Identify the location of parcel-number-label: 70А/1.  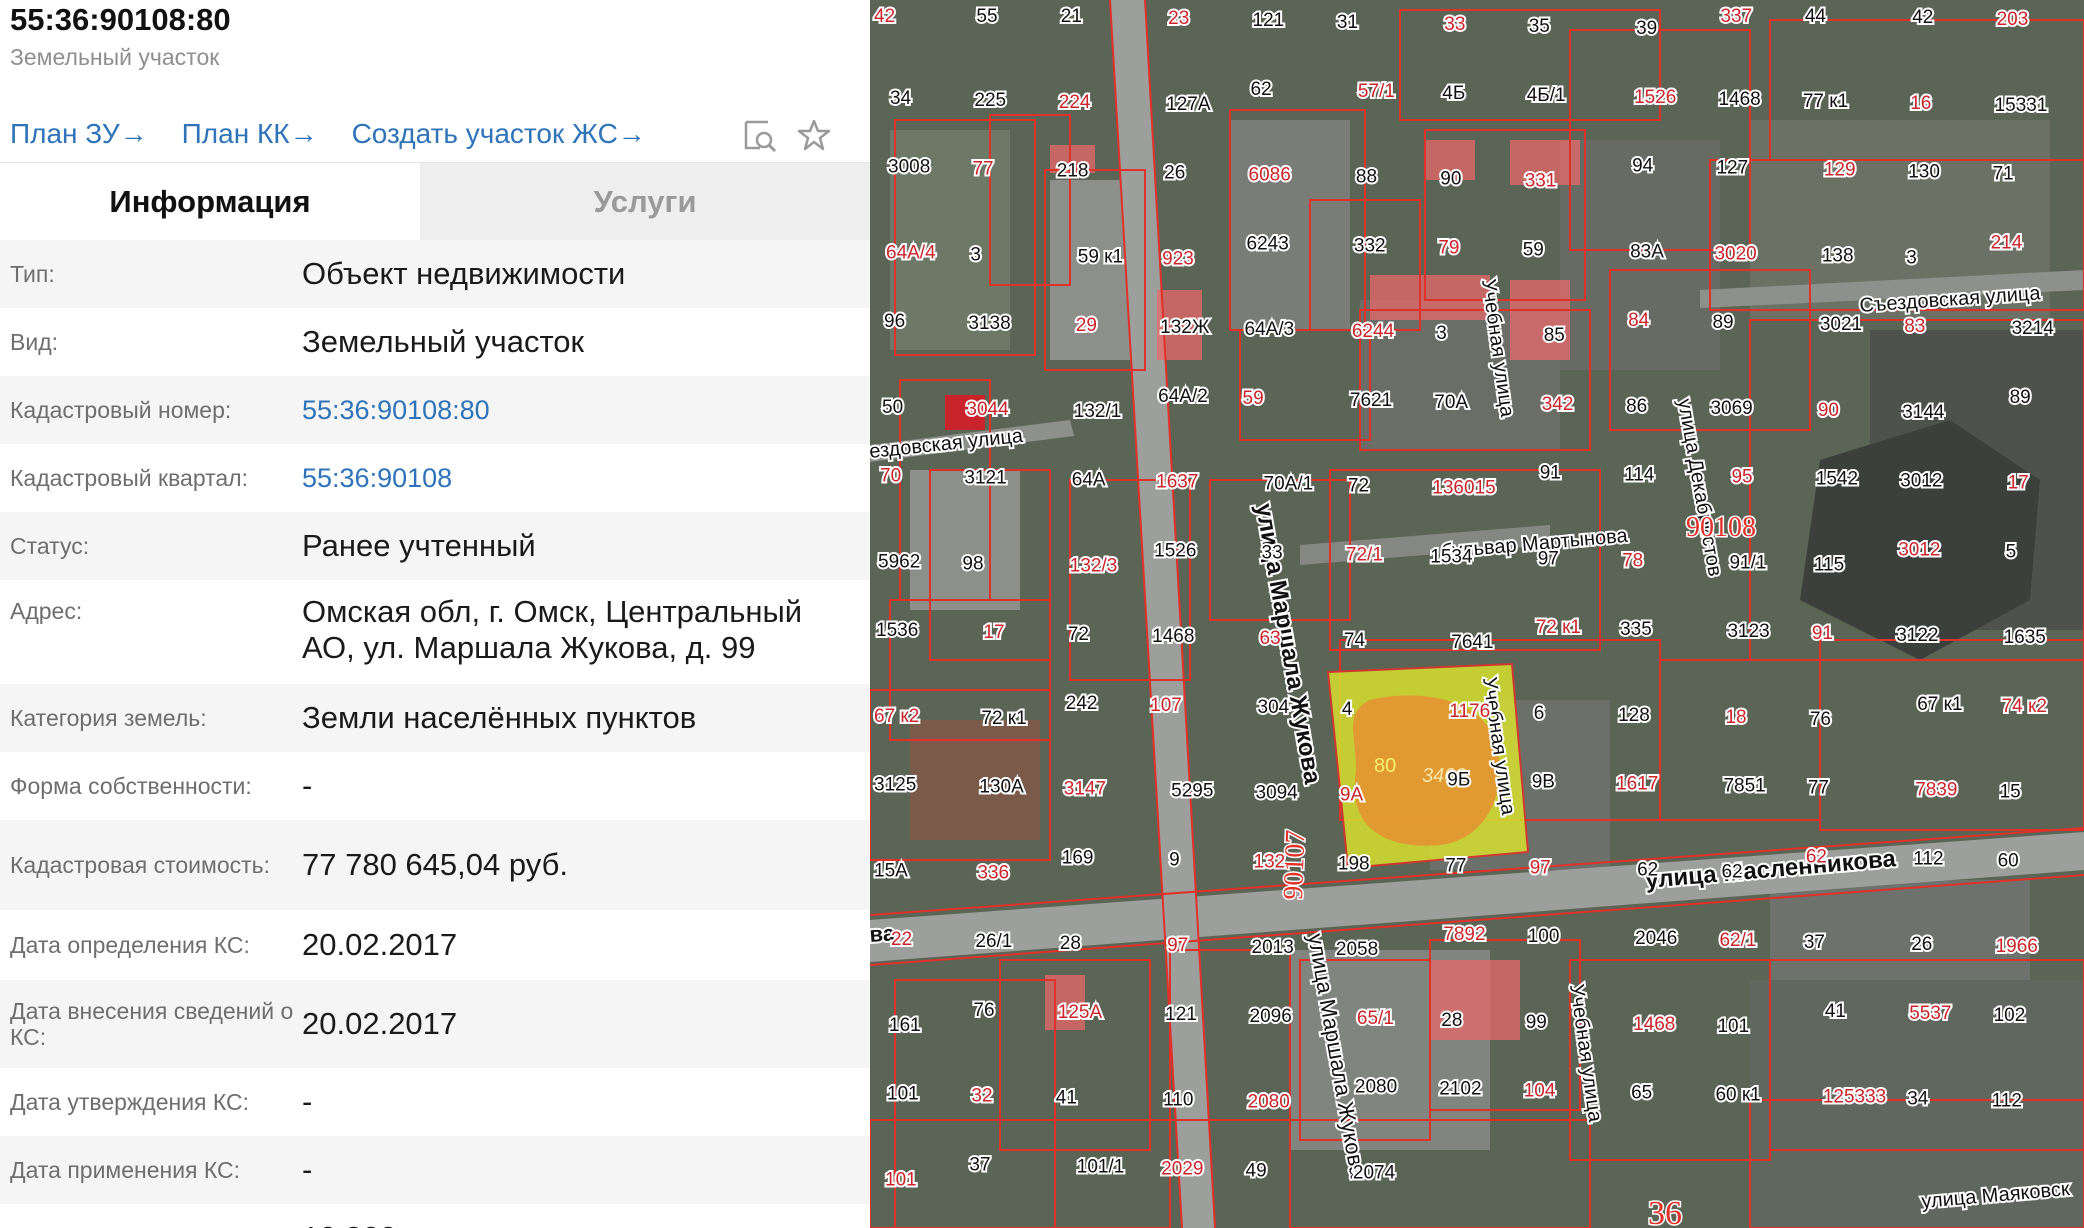
(1289, 484).